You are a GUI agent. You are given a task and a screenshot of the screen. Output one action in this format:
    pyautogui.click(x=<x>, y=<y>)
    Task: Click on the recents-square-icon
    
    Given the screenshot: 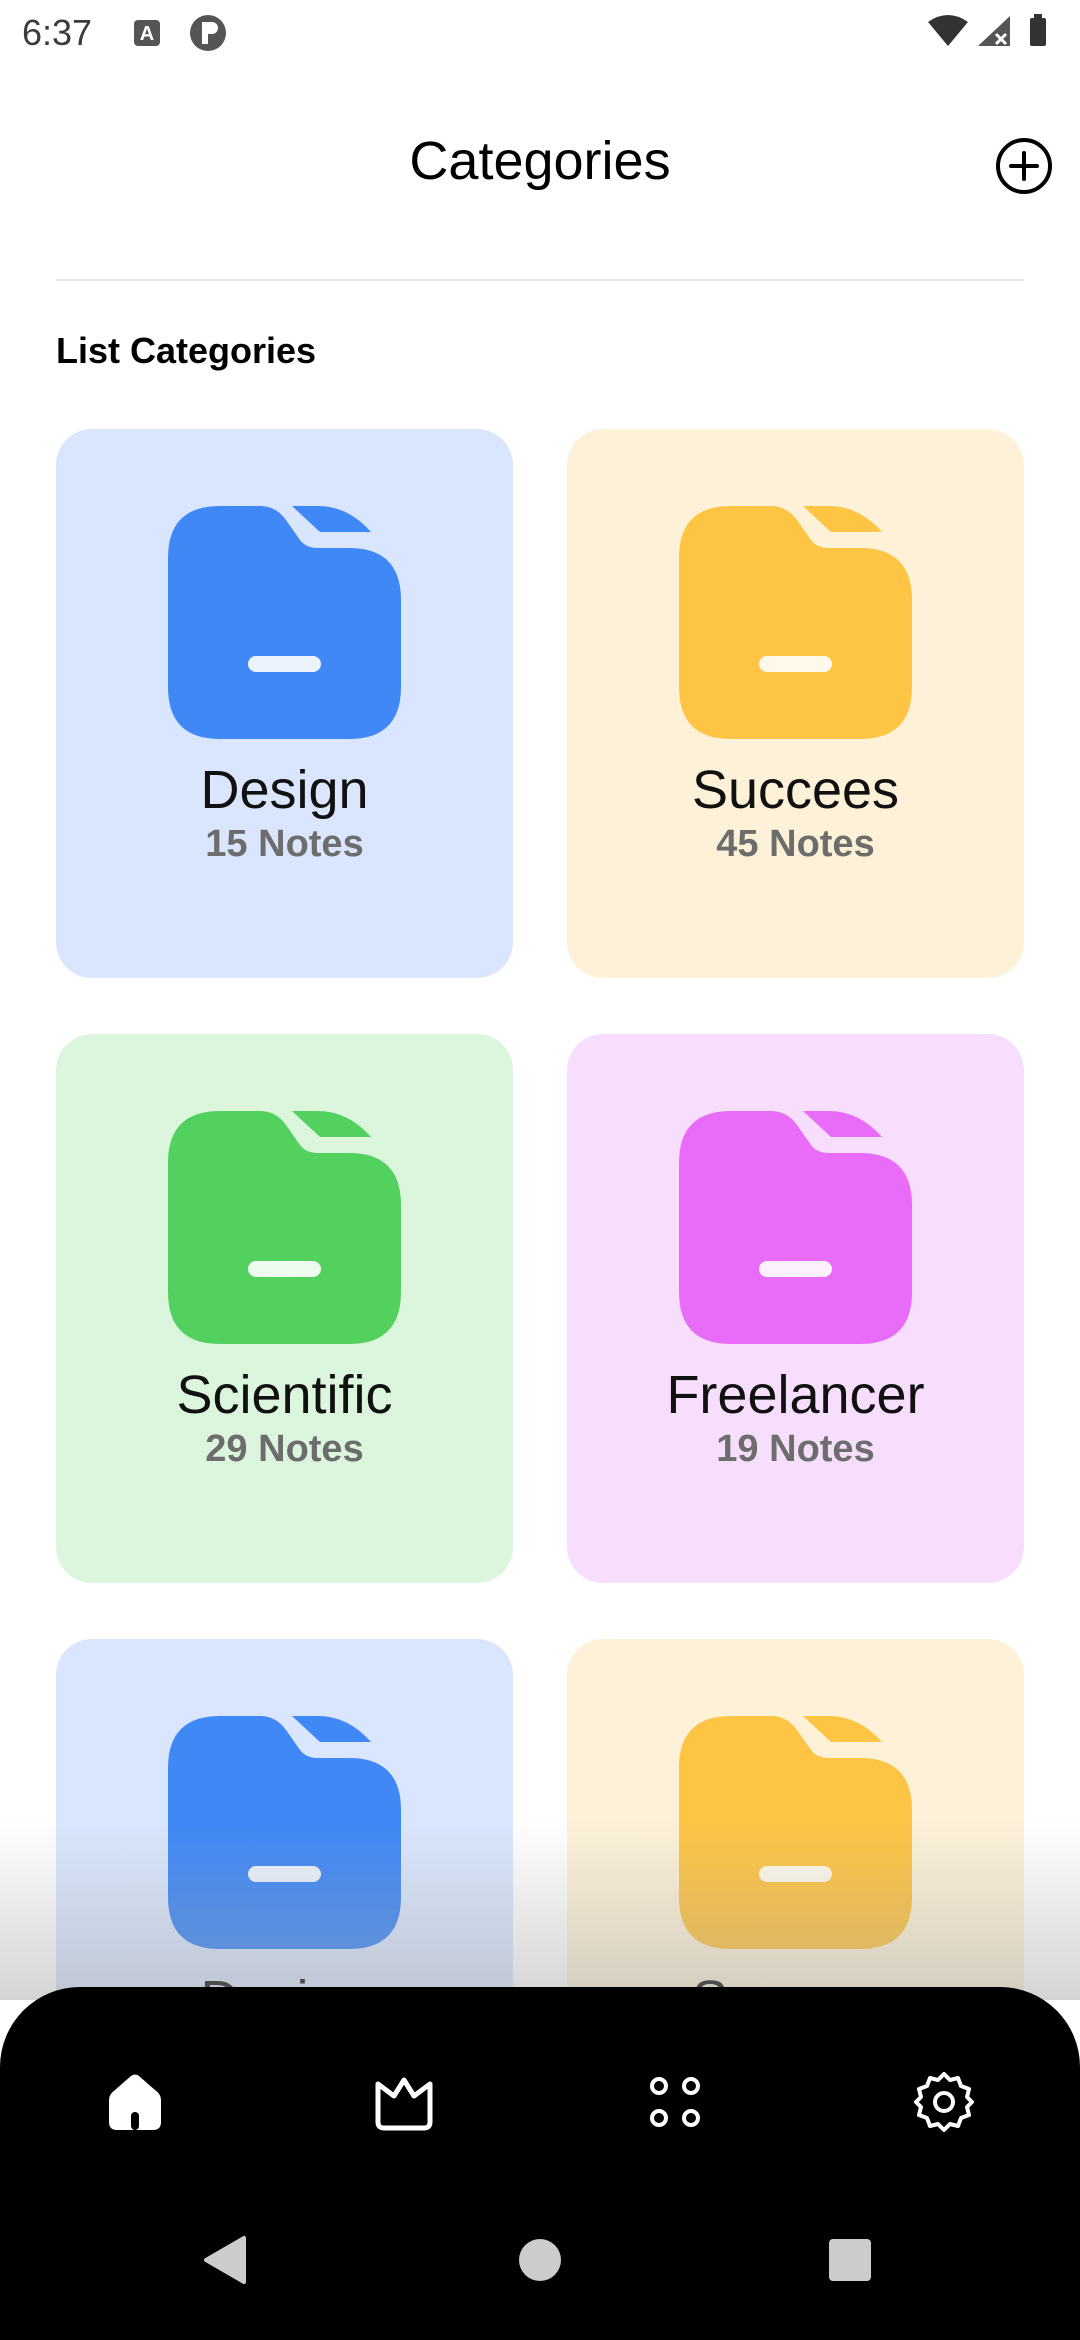 What is the action you would take?
    pyautogui.click(x=850, y=2260)
    